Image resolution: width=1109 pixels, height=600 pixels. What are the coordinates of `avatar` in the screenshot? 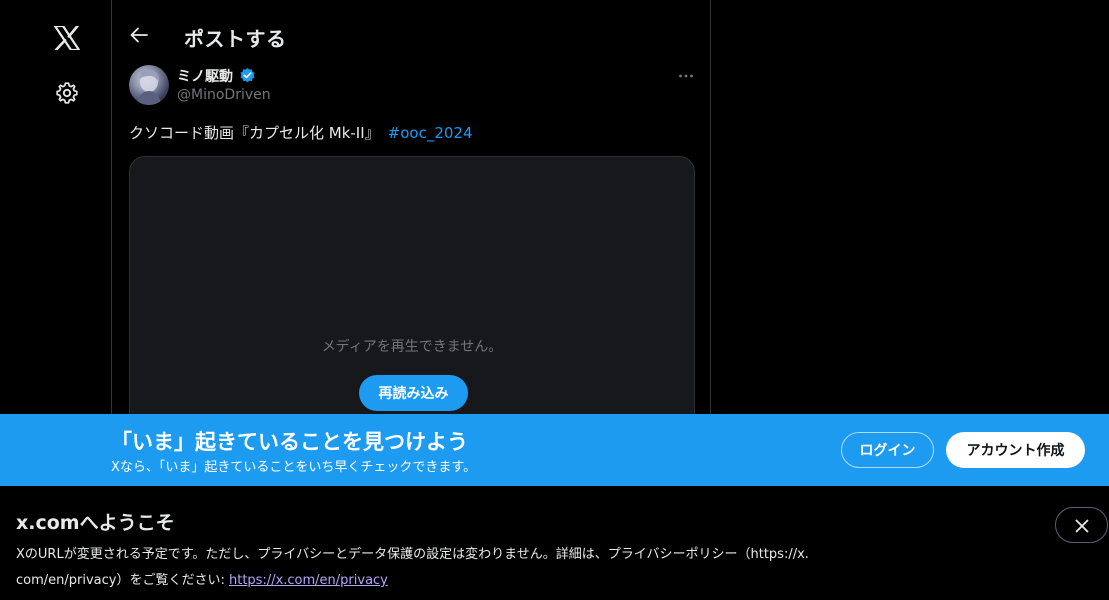 It's located at (149, 85).